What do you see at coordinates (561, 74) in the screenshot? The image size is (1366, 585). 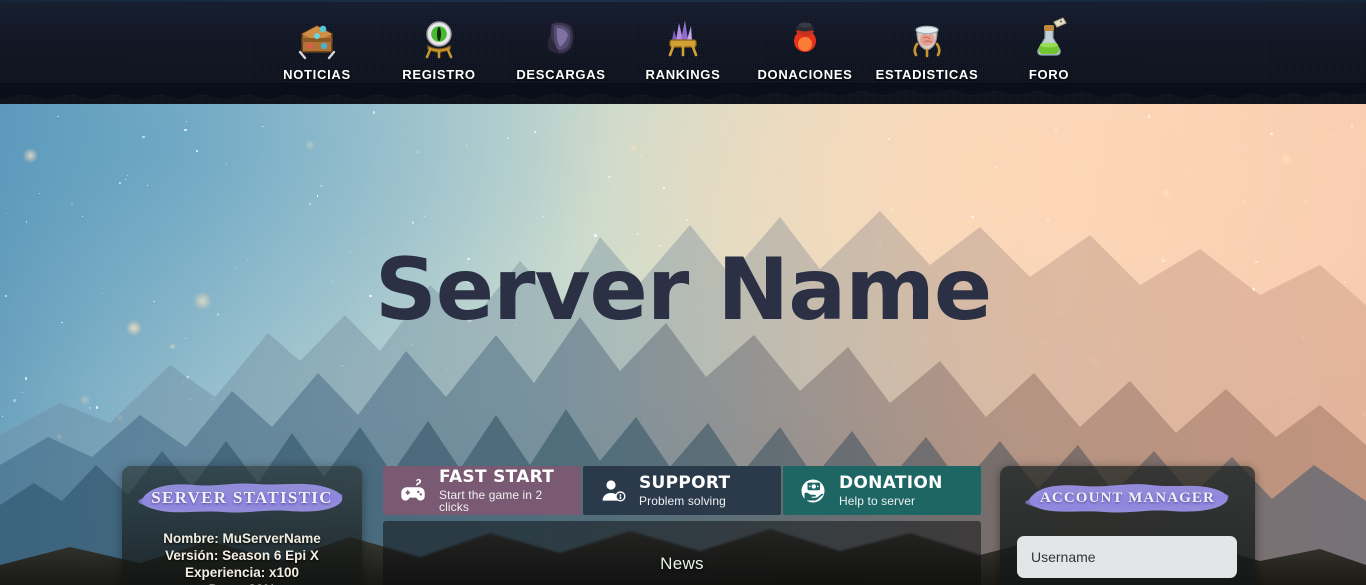 I see `nav-item-label: DESCARGAS` at bounding box center [561, 74].